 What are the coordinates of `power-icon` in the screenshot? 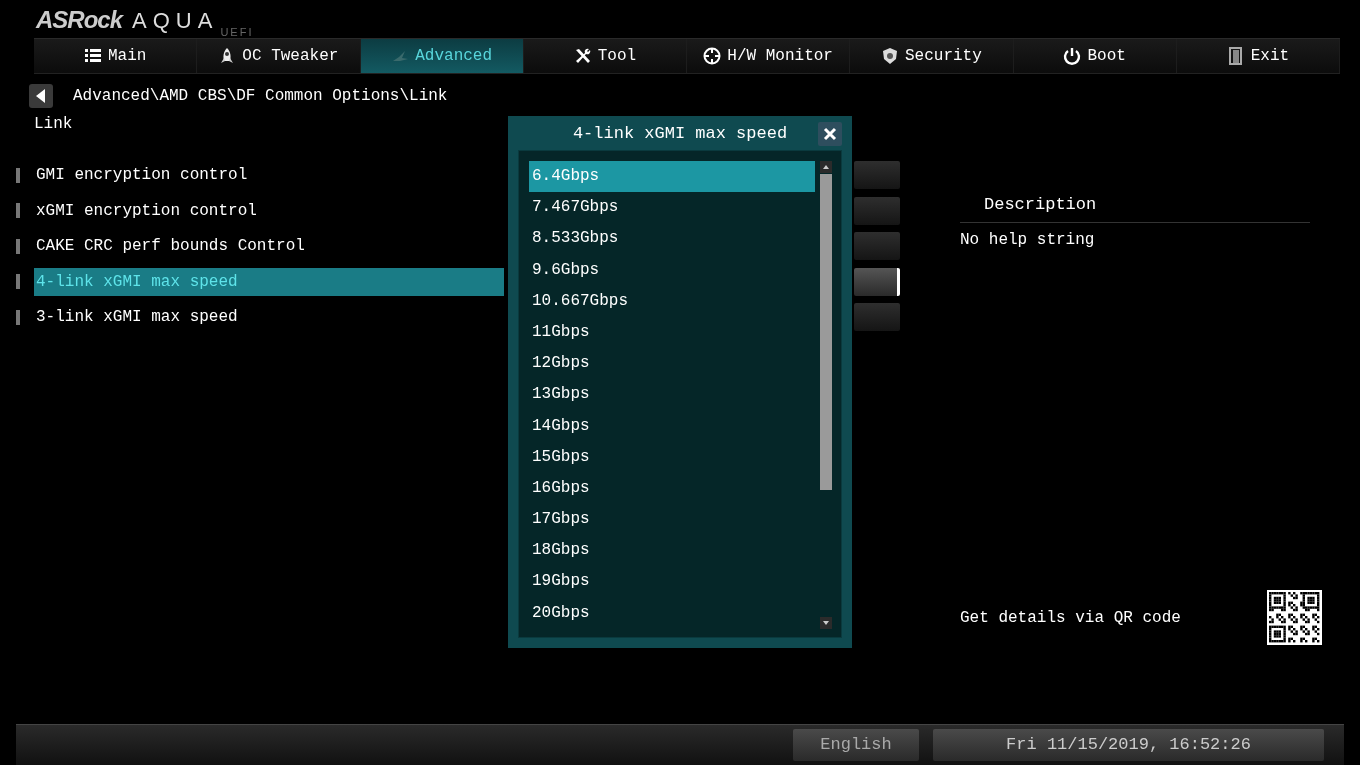 It's located at (1072, 56).